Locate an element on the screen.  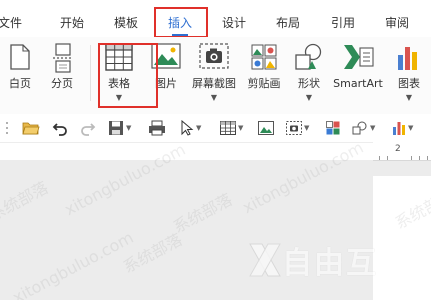
blank-page-button: 白页 is located at coordinates (20, 72).